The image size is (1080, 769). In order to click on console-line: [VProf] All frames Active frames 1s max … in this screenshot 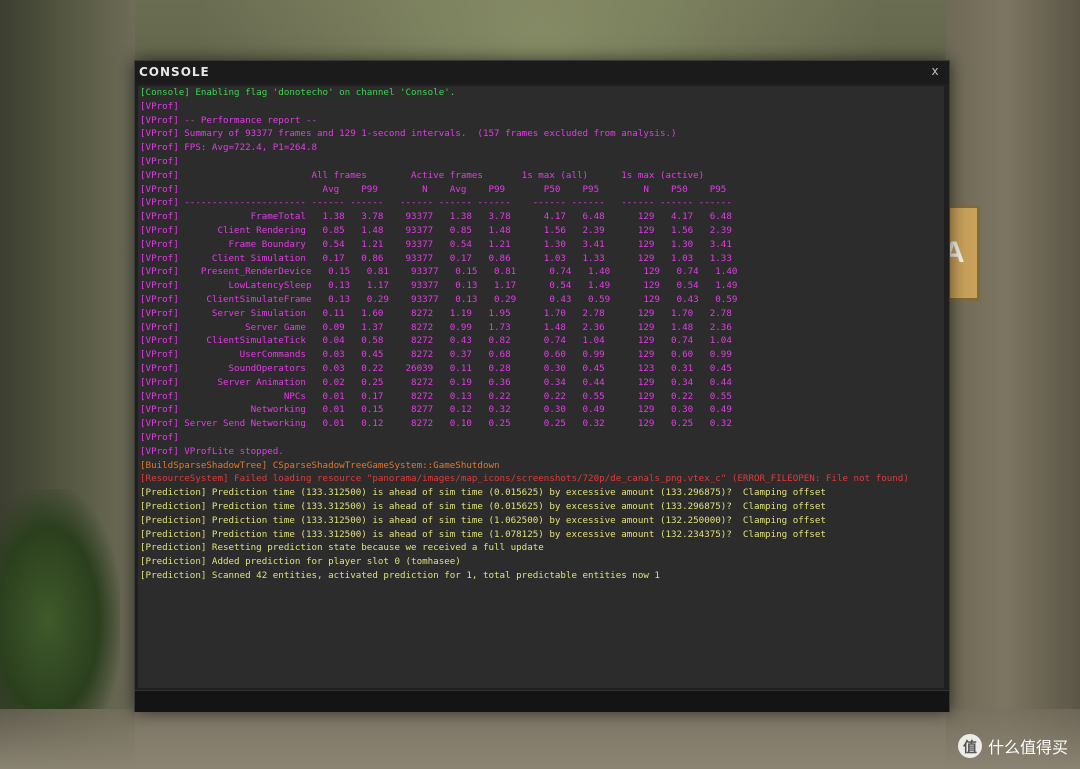, I will do `click(422, 175)`.